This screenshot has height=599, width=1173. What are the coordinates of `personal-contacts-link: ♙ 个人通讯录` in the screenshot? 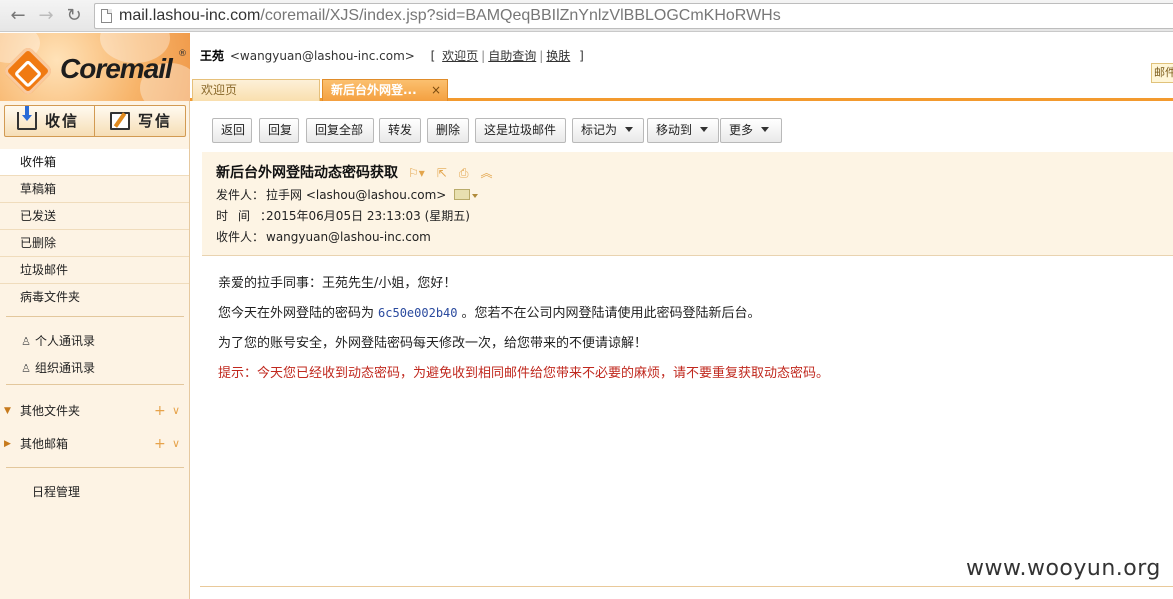 It's located at (57, 340).